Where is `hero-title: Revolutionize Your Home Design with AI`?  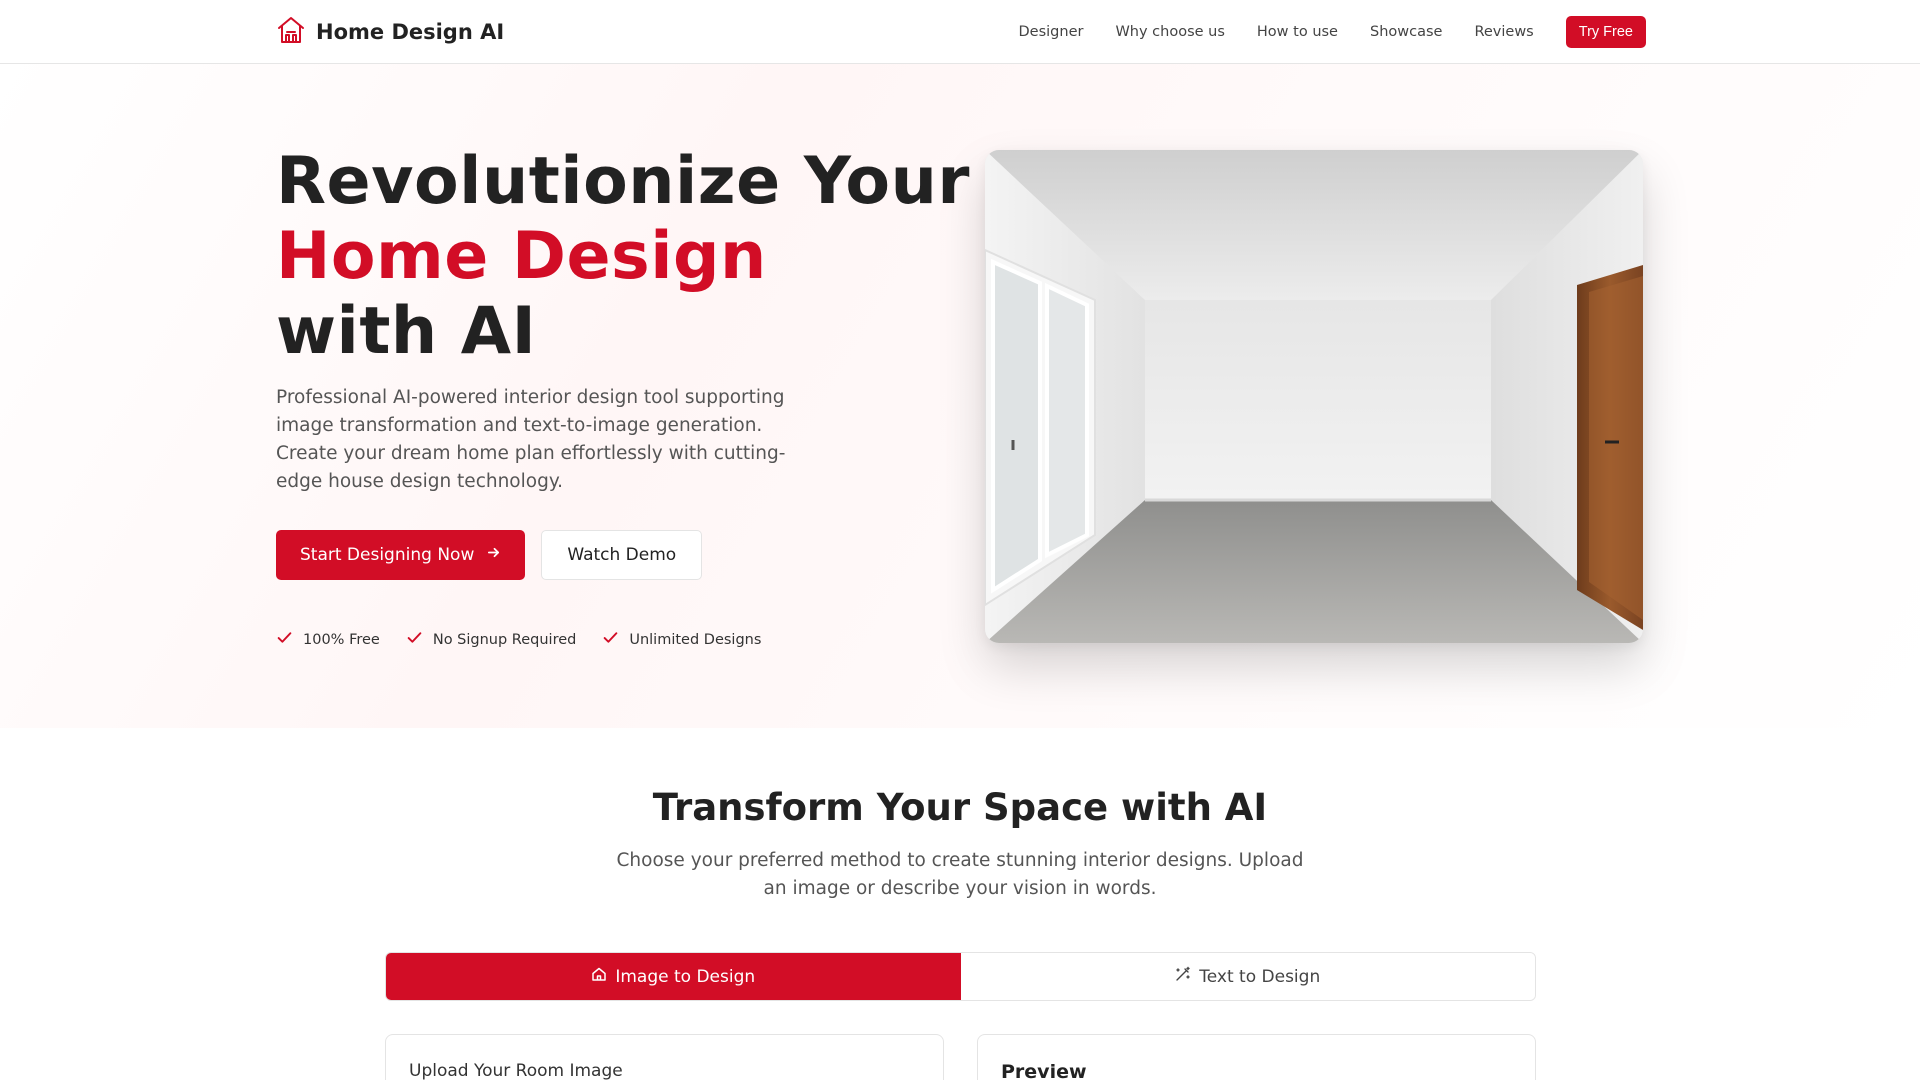 hero-title: Revolutionize Your Home Design with AI is located at coordinates (623, 256).